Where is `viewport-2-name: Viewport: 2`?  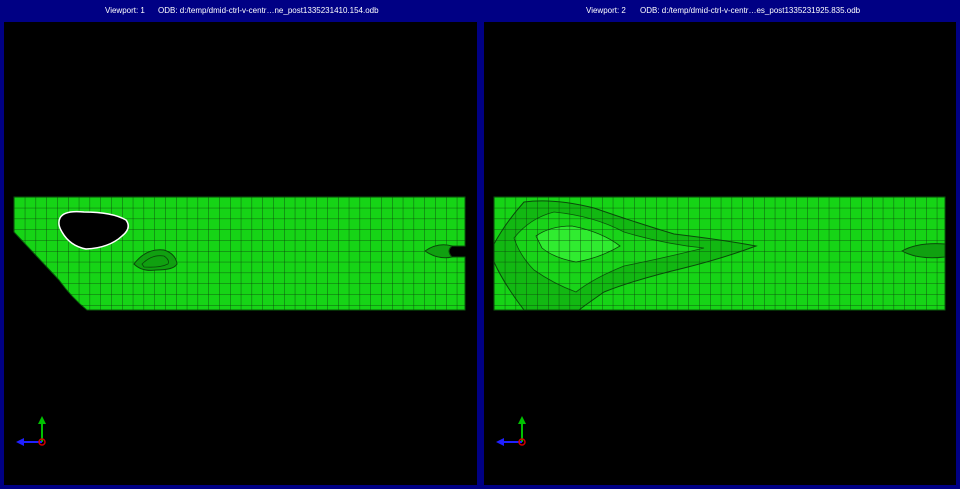
viewport-2-name: Viewport: 2 is located at coordinates (606, 10).